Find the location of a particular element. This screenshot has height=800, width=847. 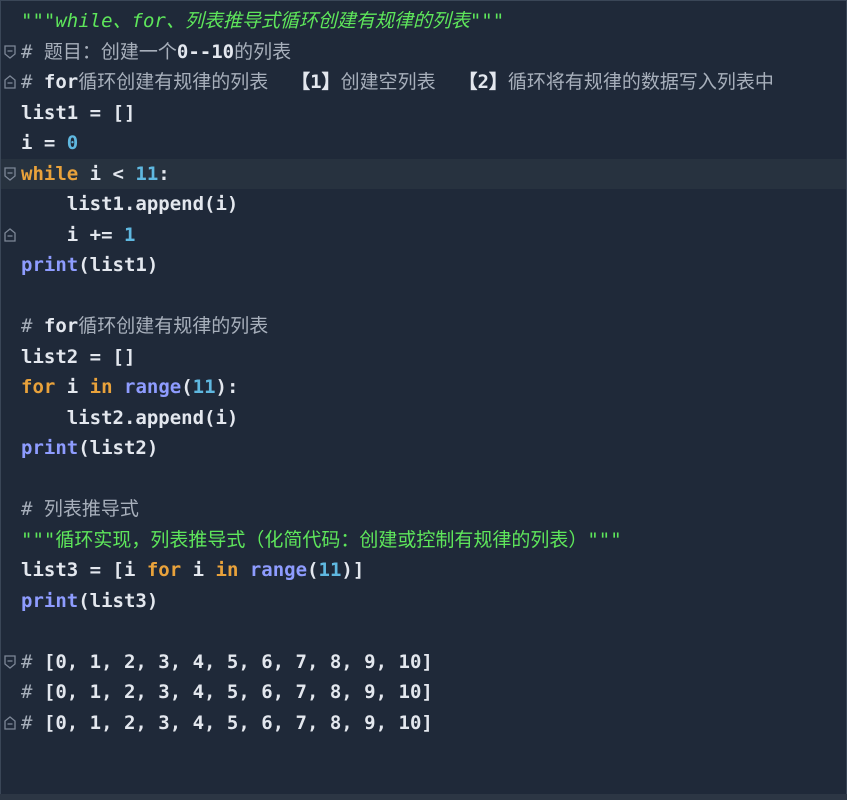

code-line-text: for i in range(11): is located at coordinates (130, 387).